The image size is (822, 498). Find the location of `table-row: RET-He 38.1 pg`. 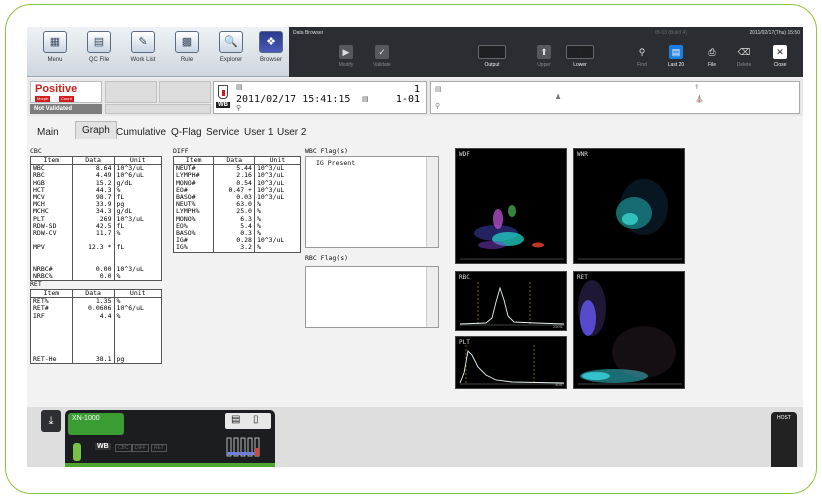

table-row: RET-He 38.1 pg is located at coordinates (96, 359).